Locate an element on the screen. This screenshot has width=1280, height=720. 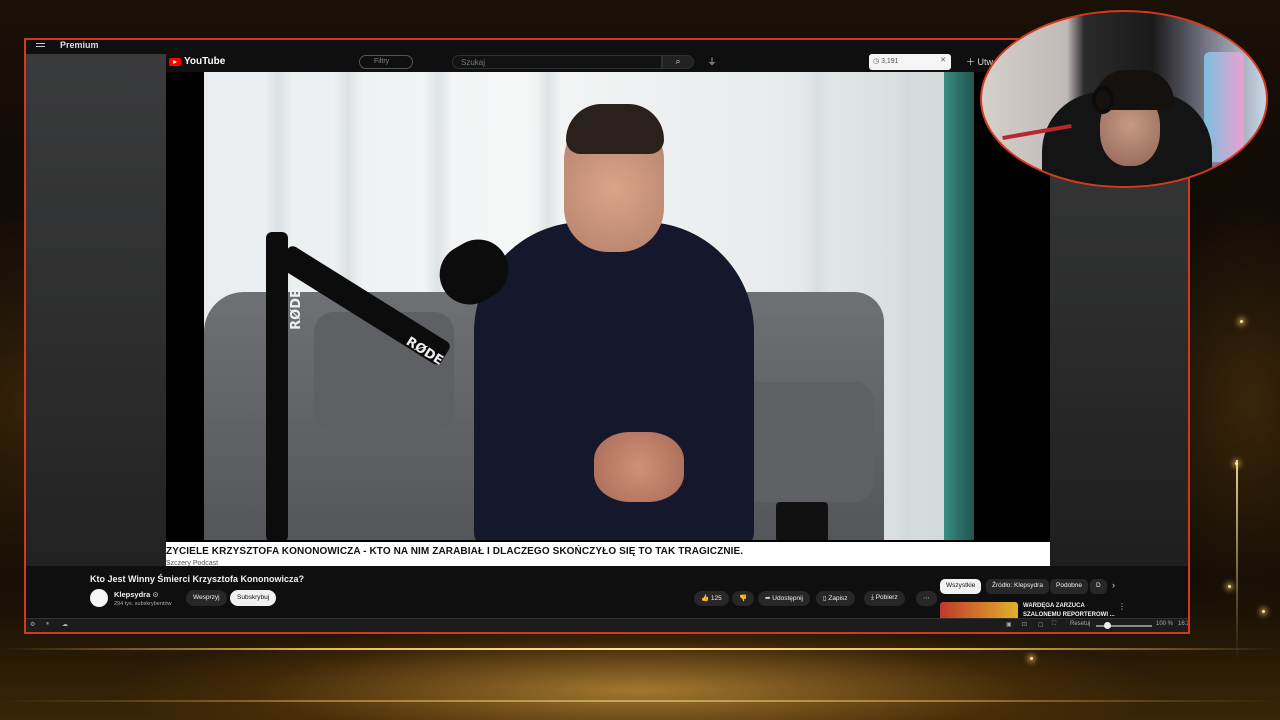
gold-line-lower is located at coordinates (640, 701).